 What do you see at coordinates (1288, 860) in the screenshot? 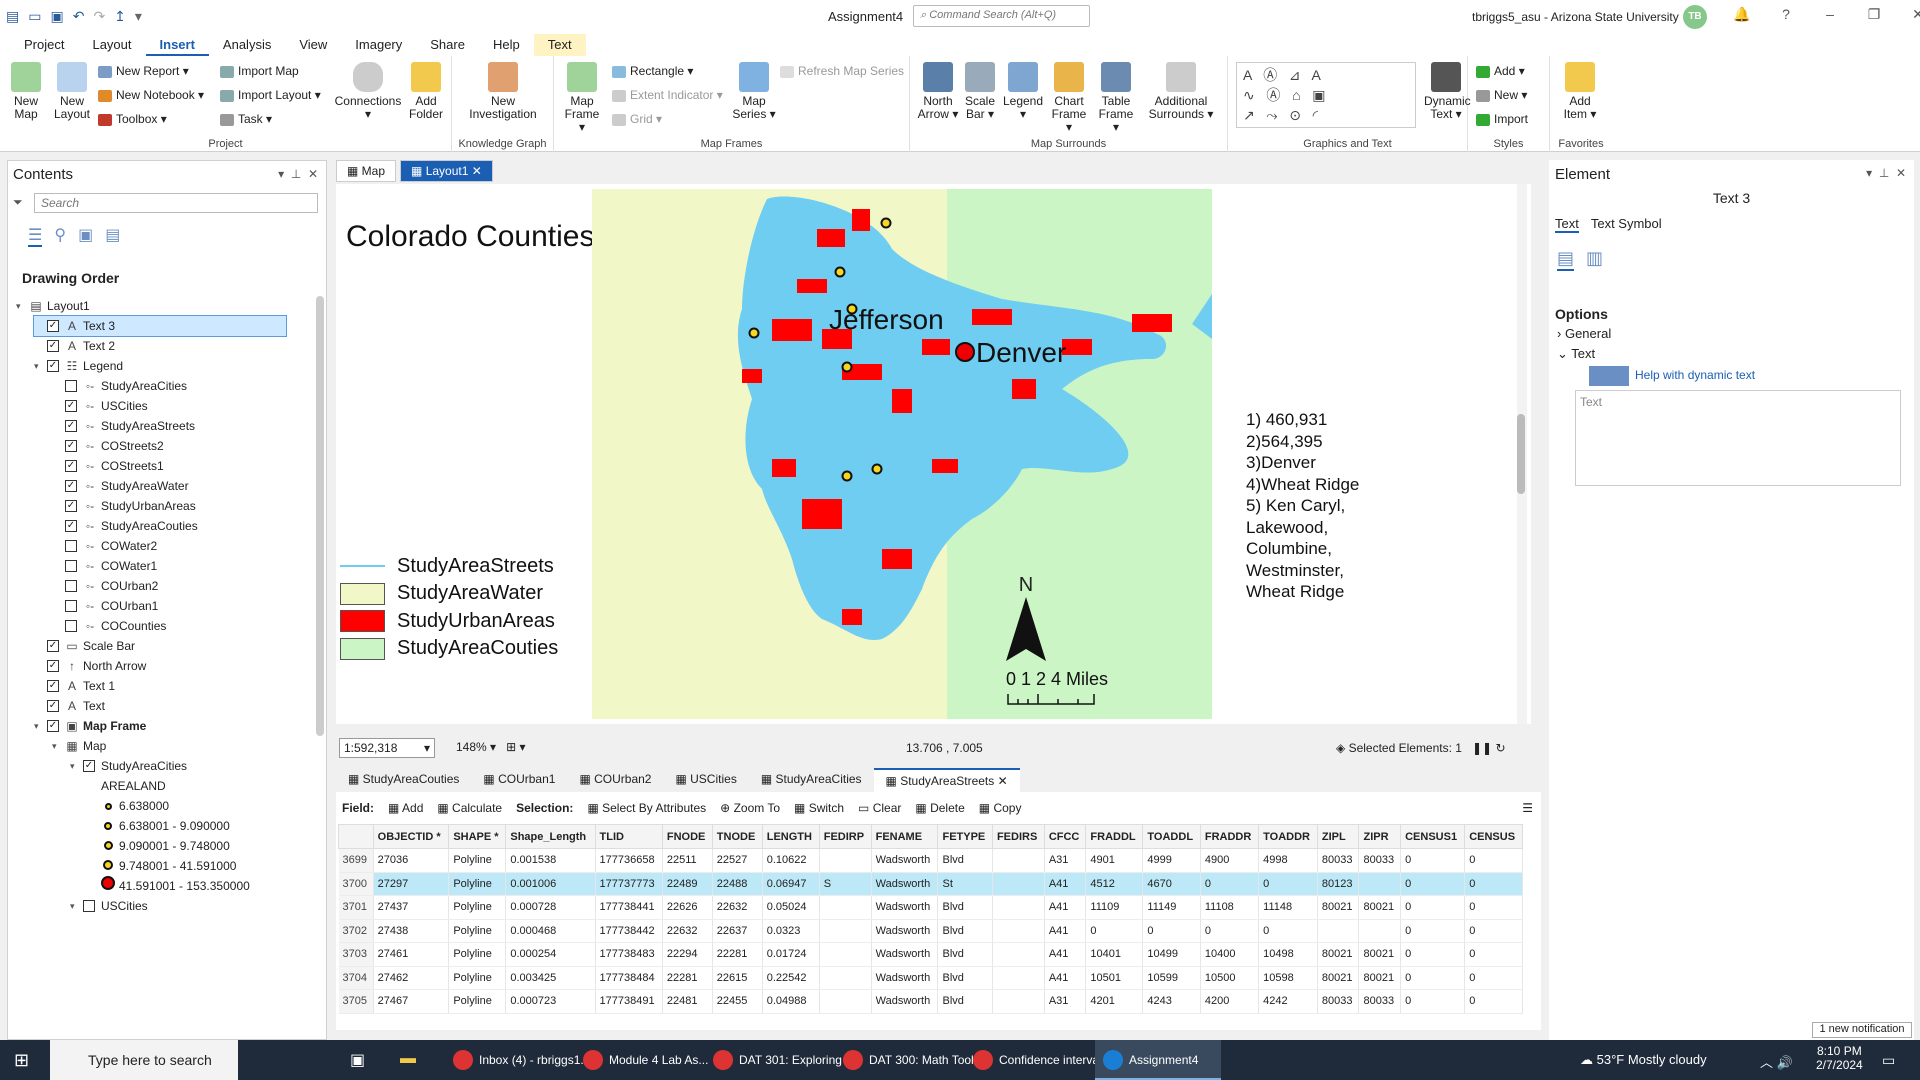
I see `table-cell: 4998` at bounding box center [1288, 860].